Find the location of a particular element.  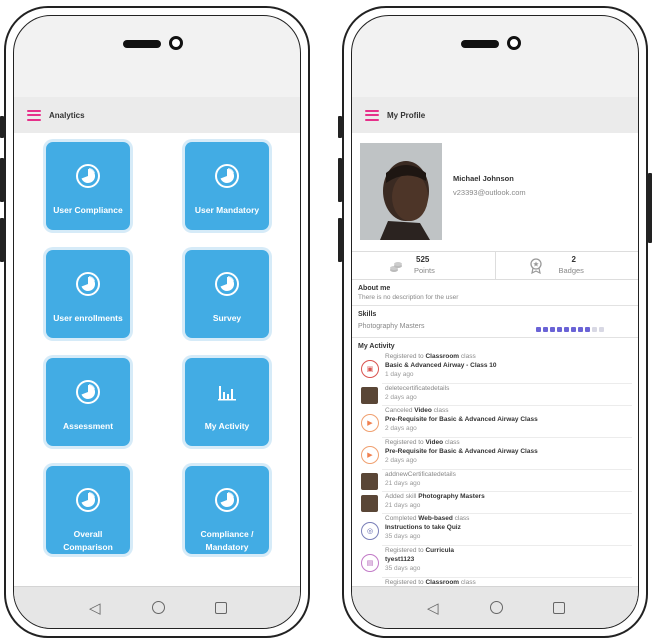

tile-compliance-mandatory: Compliance / Mandatory is located at coordinates (227, 510).